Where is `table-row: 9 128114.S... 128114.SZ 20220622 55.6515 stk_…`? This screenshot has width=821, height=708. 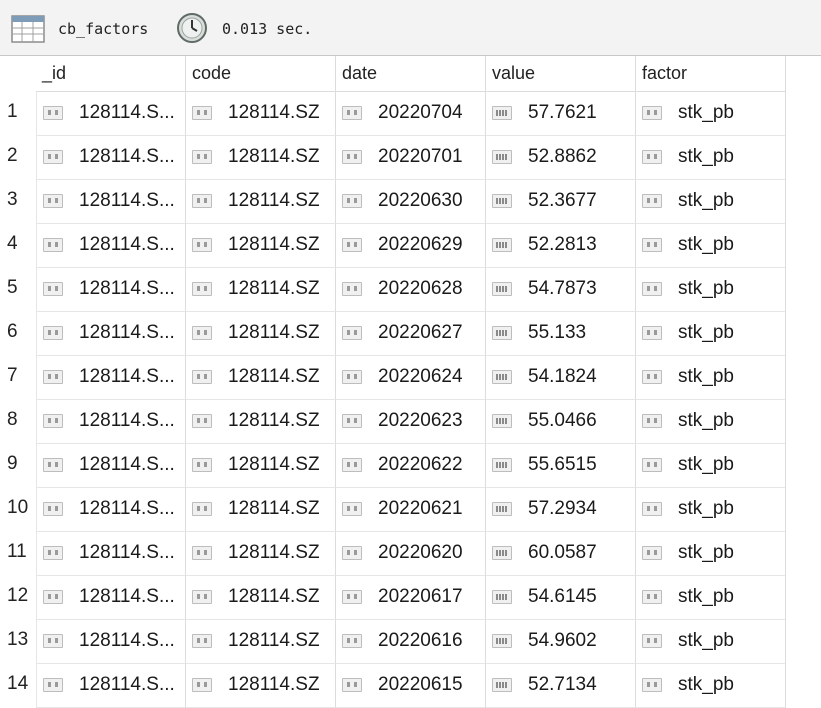
table-row: 9 128114.S... 128114.SZ 20220622 55.6515 stk_… is located at coordinates (410, 466).